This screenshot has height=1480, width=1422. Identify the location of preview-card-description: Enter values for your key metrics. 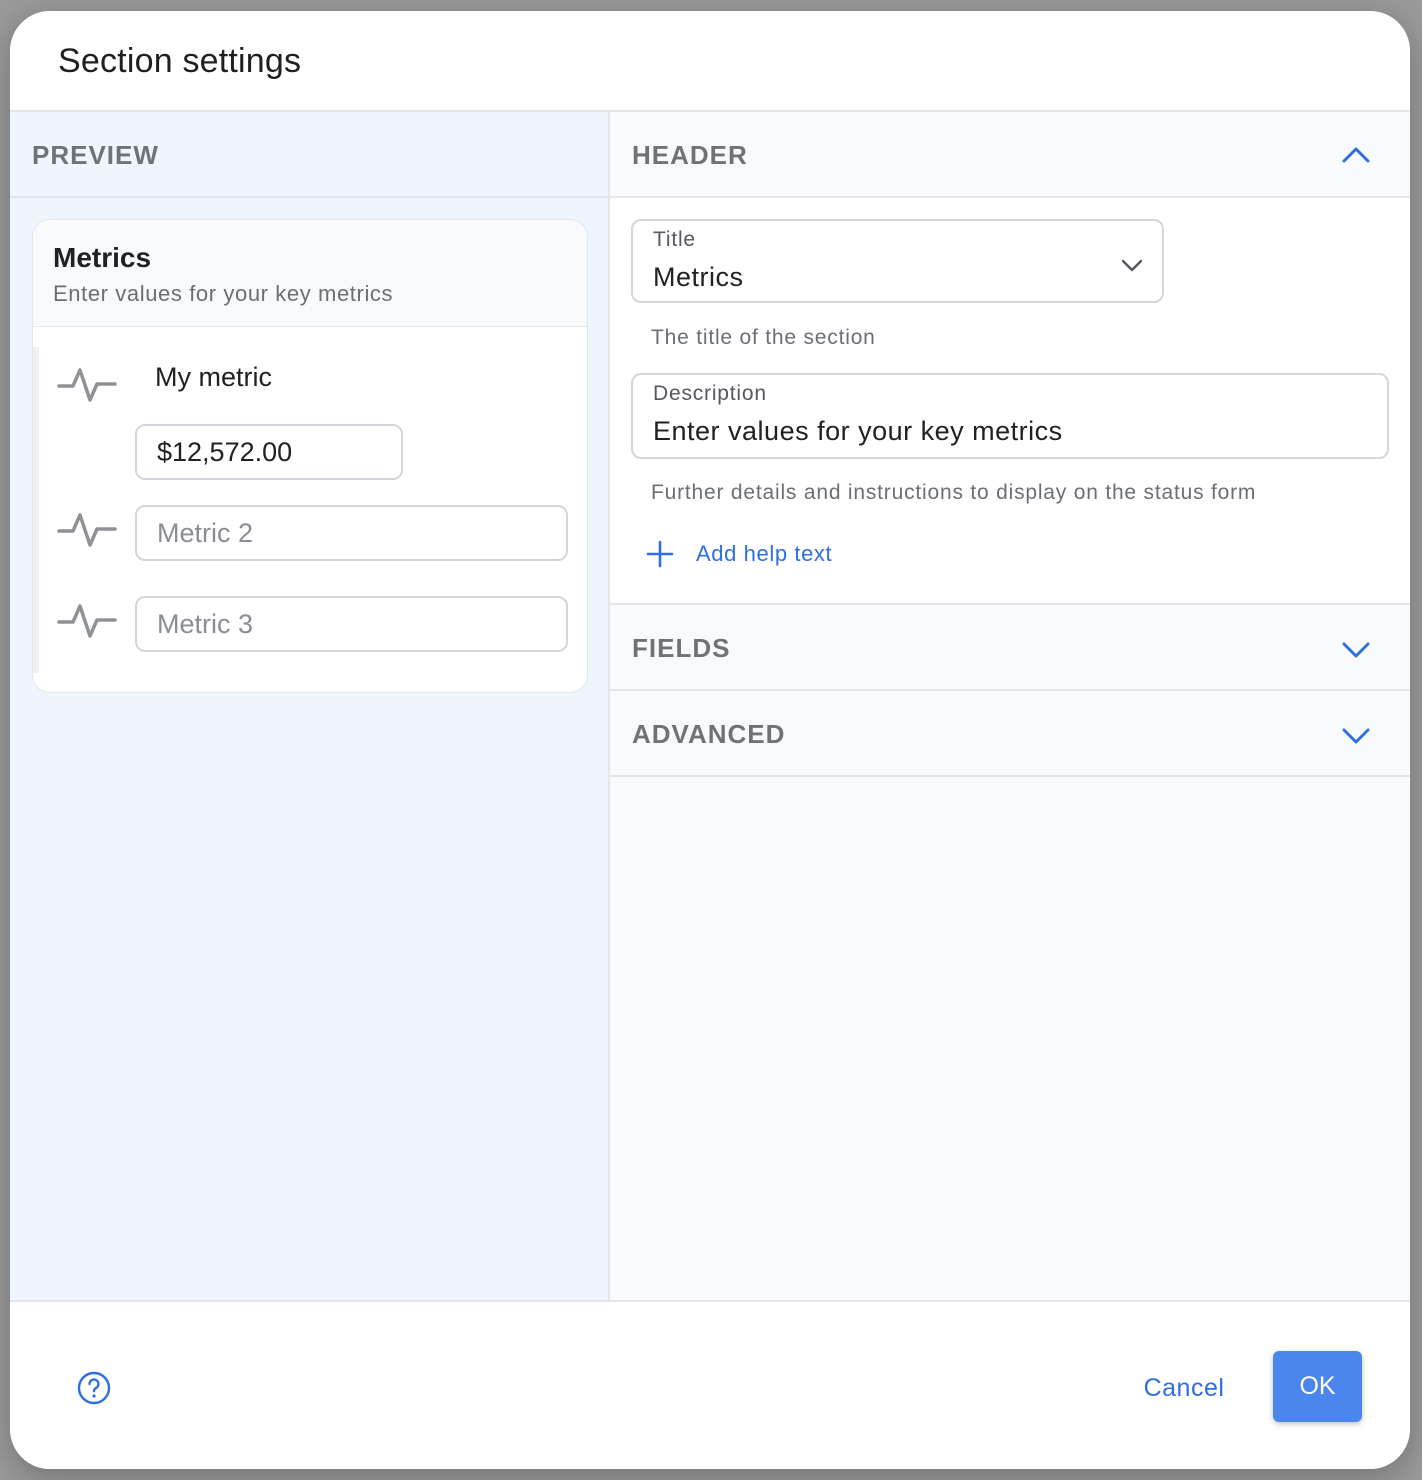
(223, 293).